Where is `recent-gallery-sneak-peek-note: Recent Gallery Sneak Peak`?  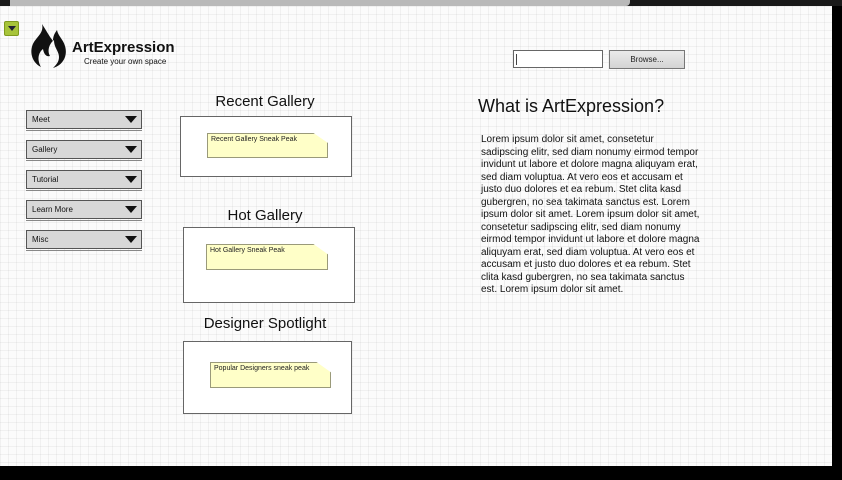
recent-gallery-sneak-peek-note: Recent Gallery Sneak Peak is located at coordinates (267, 145).